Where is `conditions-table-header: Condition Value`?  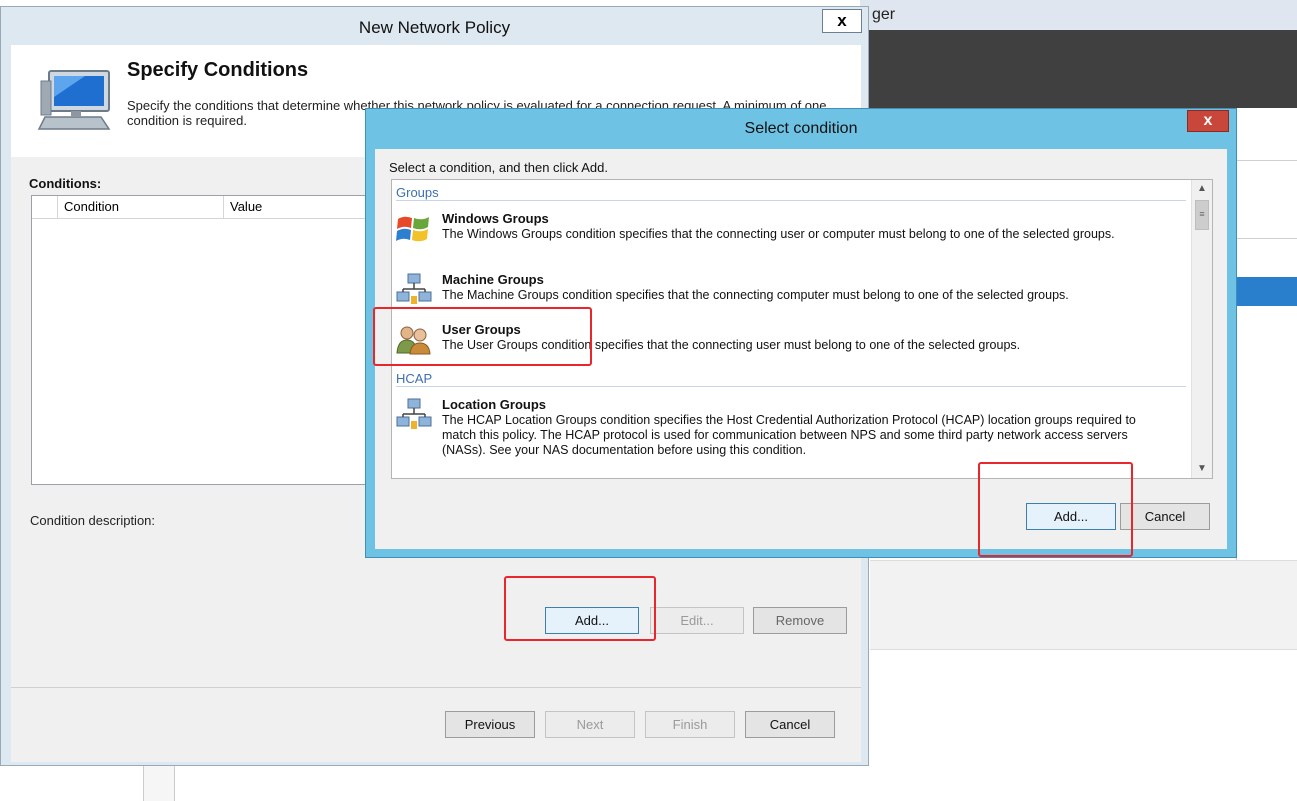
conditions-table-header: Condition Value is located at coordinates (201, 207).